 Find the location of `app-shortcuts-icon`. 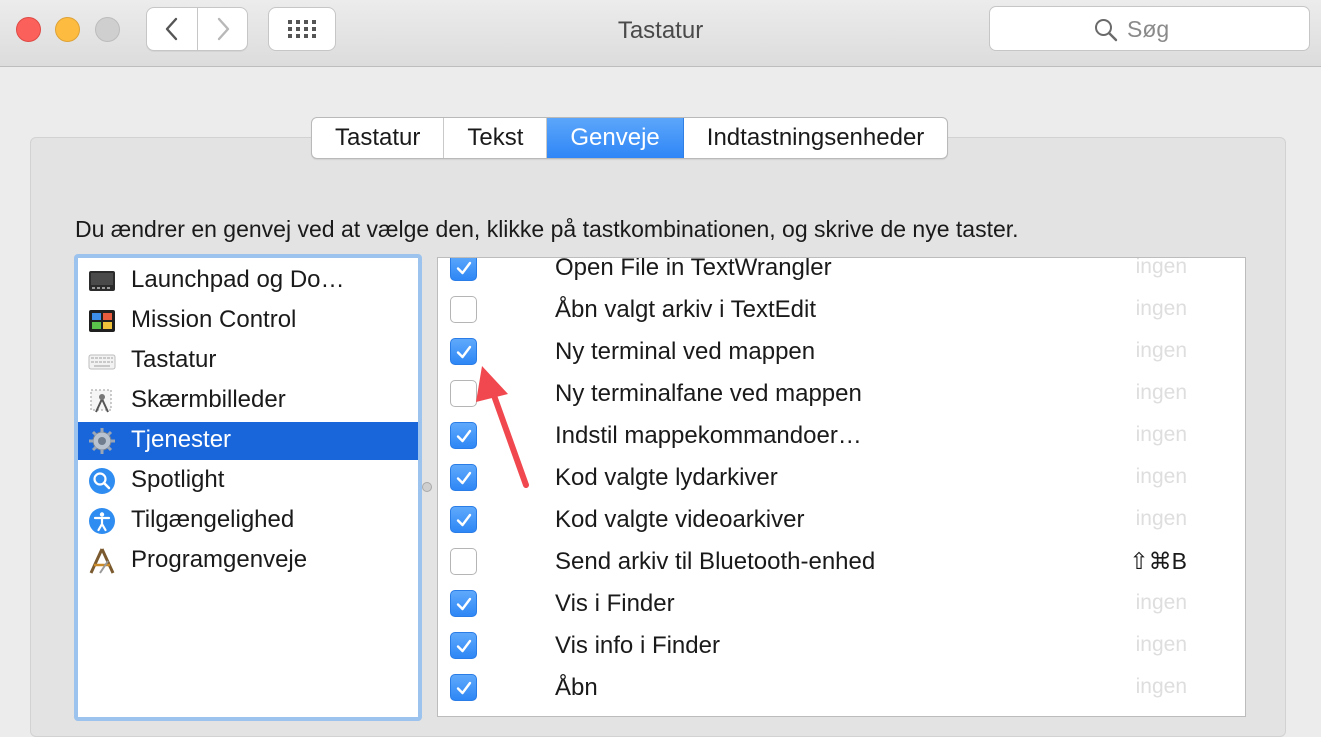

app-shortcuts-icon is located at coordinates (102, 561).